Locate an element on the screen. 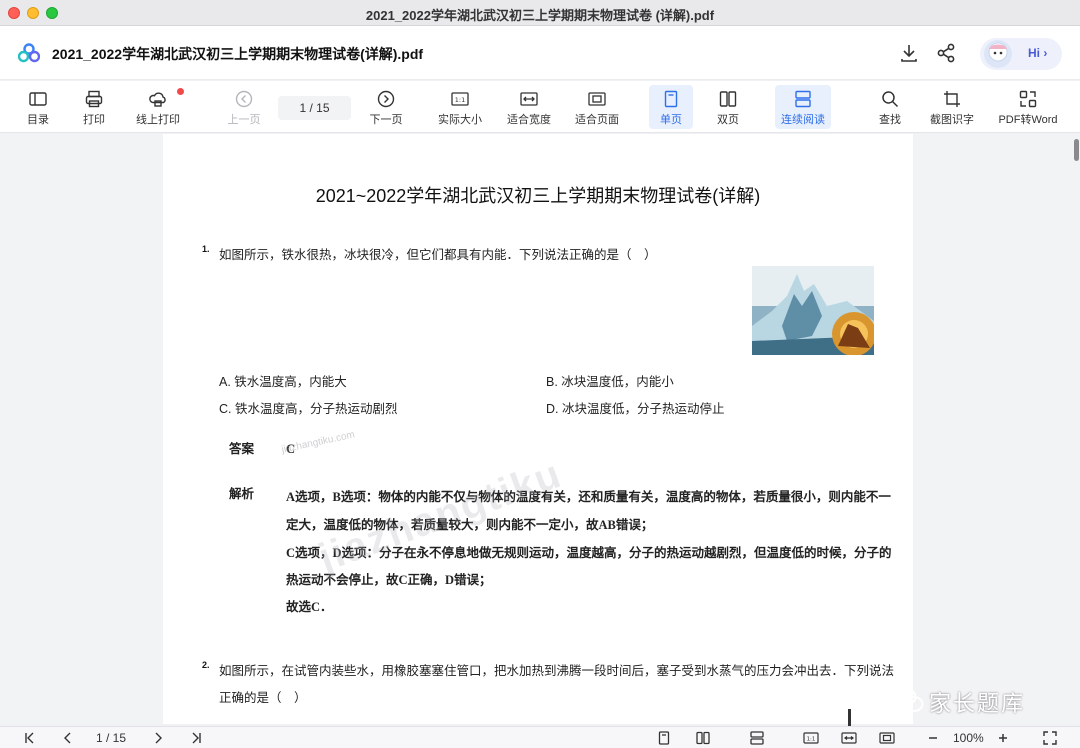 The width and height of the screenshot is (1080, 748). document-title: 2021_2022学年湖北武汉初三上学期期末物理试卷(详解).pdf is located at coordinates (238, 54).